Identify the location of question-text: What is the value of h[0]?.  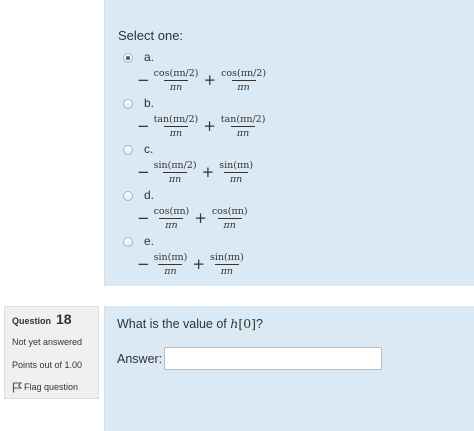
(190, 323).